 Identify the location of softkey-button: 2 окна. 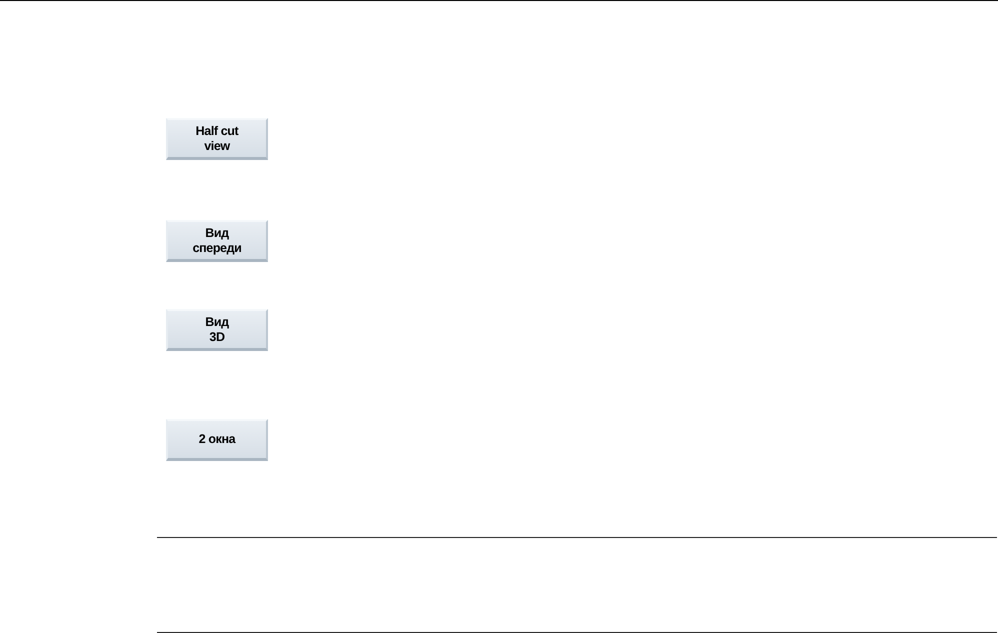
(217, 440).